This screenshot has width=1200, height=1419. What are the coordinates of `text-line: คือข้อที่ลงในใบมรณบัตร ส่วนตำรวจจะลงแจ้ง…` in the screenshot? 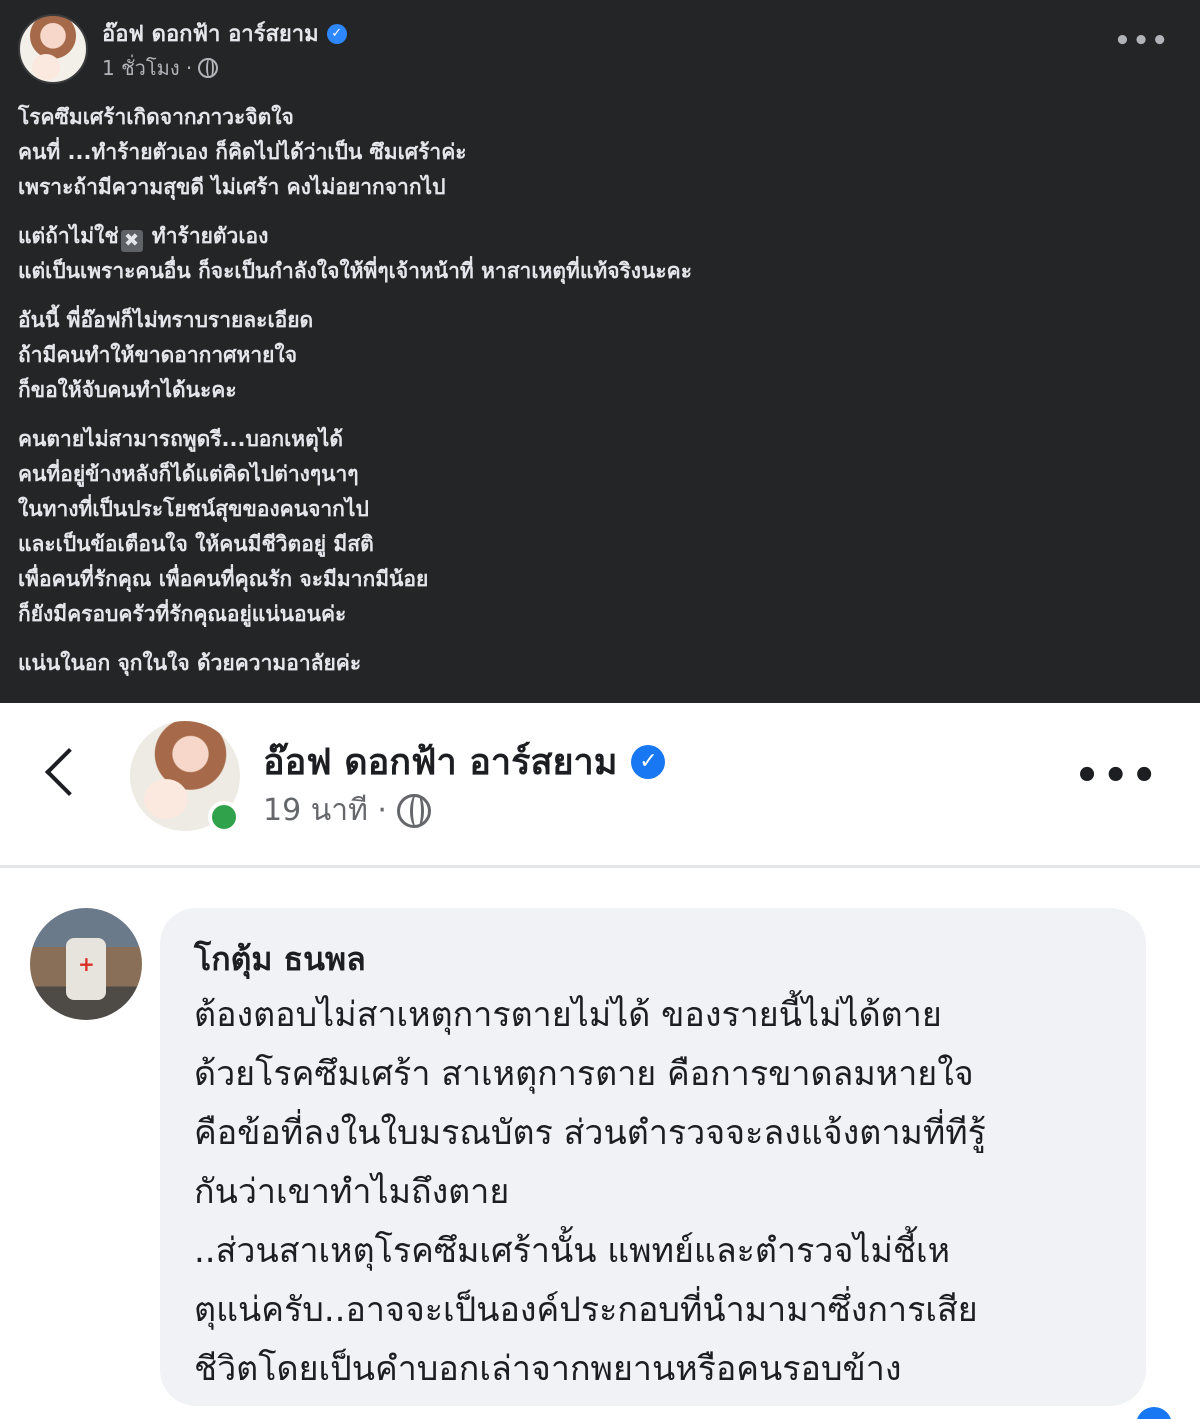 It's located at (590, 1133).